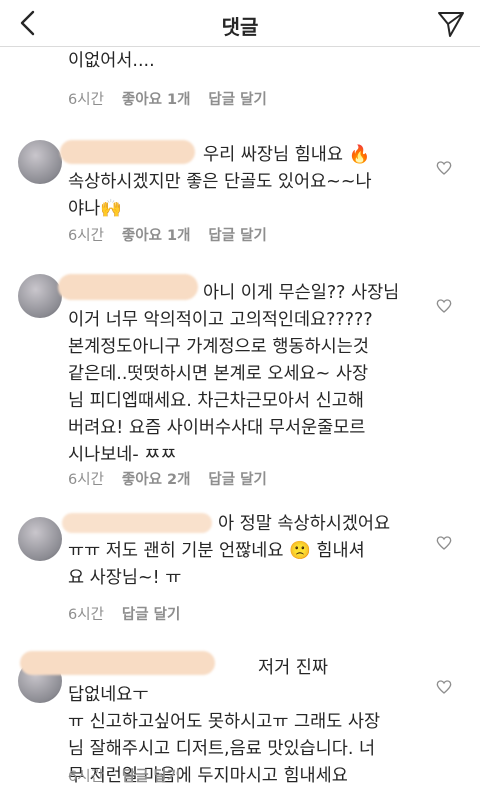  I want to click on comment-meta: 6시간 좋아요 2개 답글 달기, so click(167, 478).